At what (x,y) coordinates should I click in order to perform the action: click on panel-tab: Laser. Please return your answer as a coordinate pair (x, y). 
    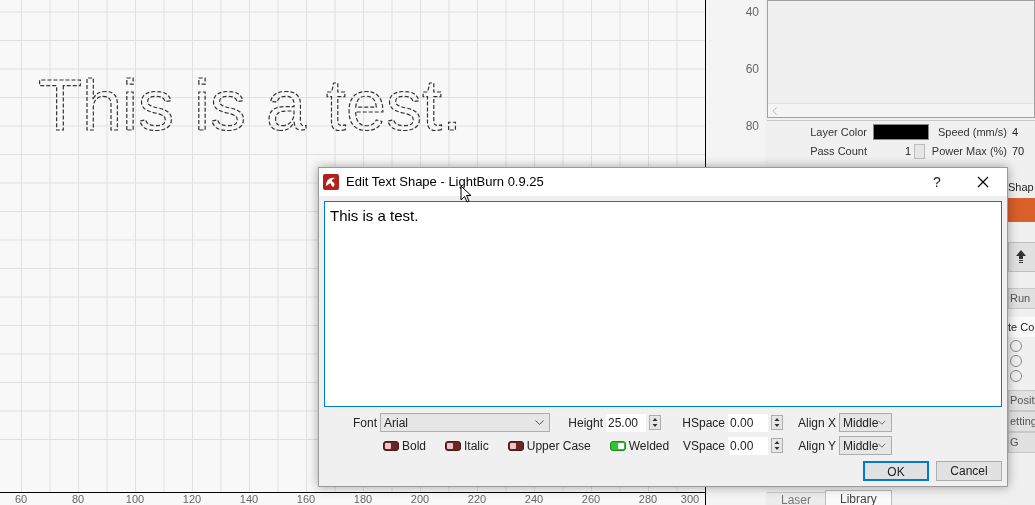
    Looking at the image, I should click on (796, 498).